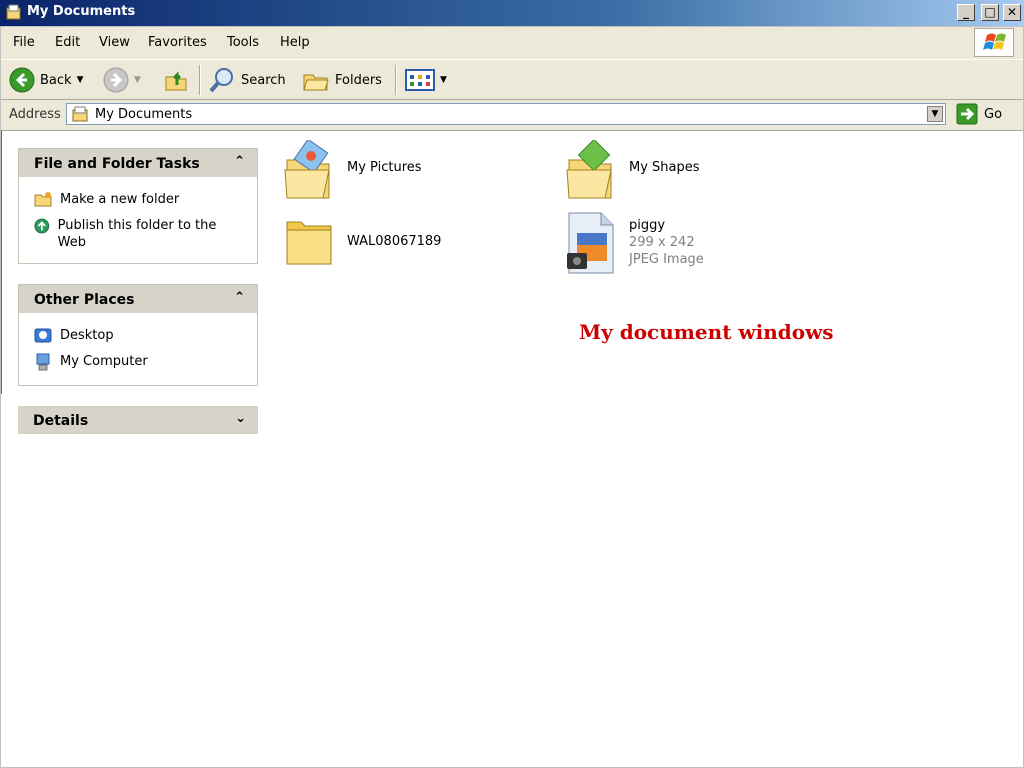 The width and height of the screenshot is (1024, 768). Describe the element at coordinates (43, 335) in the screenshot. I see `desktop-icon` at that location.